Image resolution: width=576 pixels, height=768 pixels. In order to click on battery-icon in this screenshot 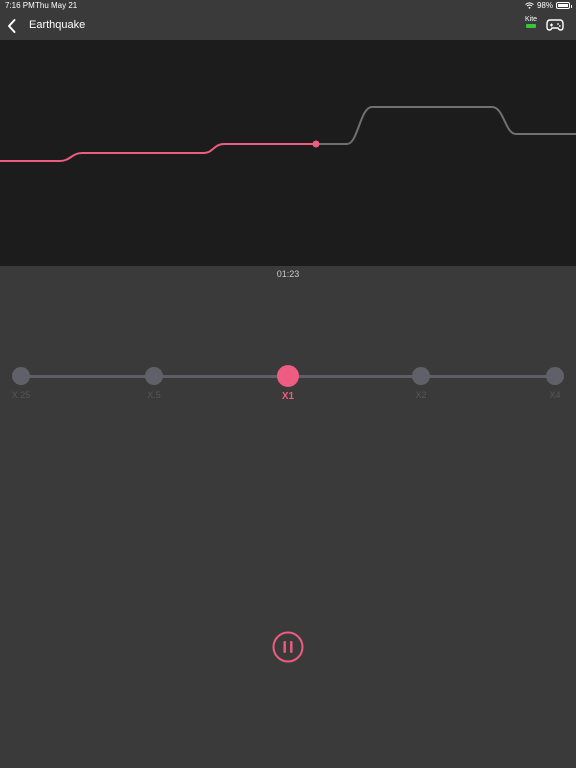, I will do `click(564, 5)`.